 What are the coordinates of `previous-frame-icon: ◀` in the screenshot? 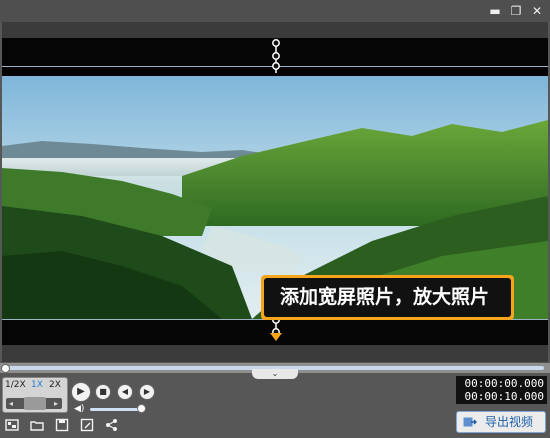 It's located at (125, 391).